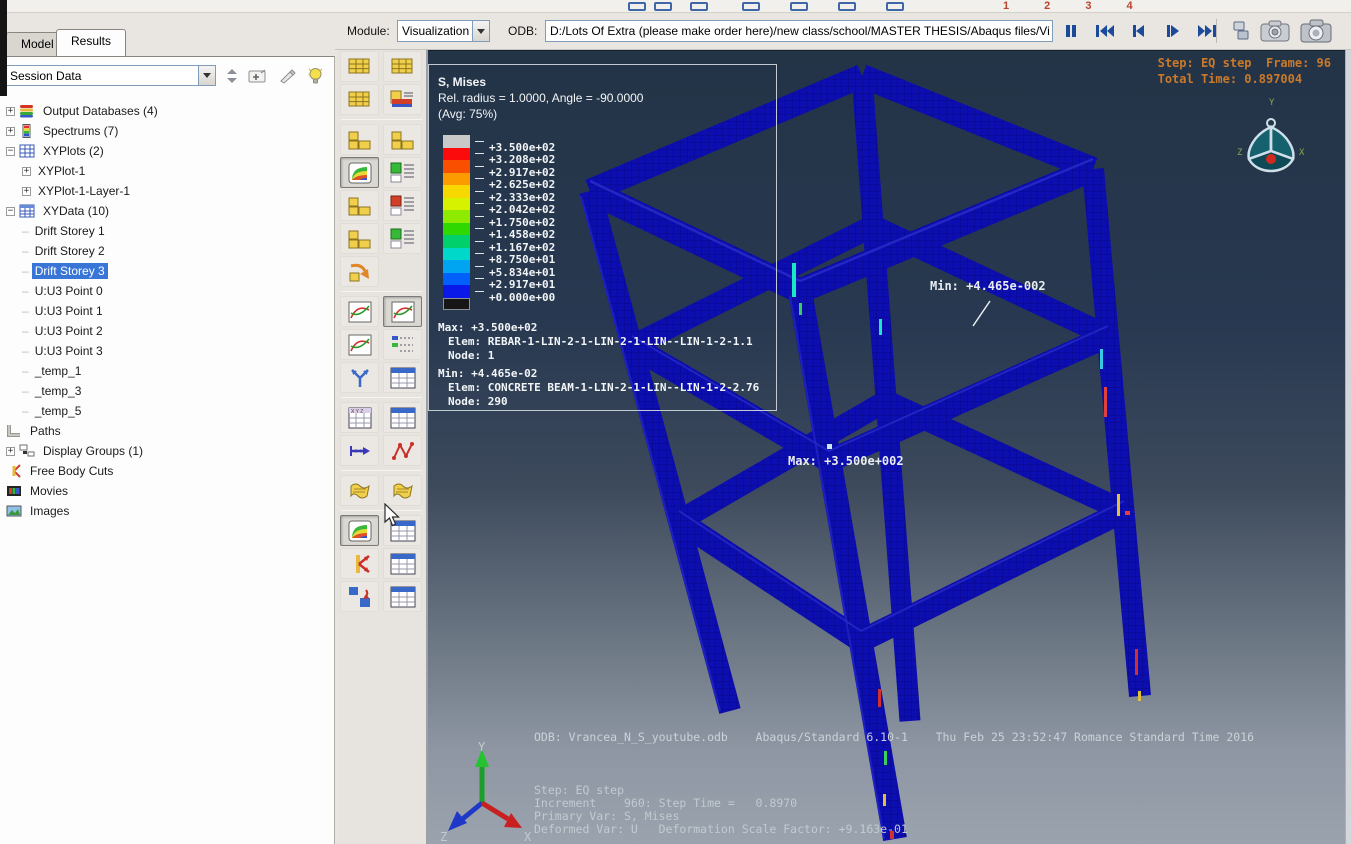 This screenshot has height=844, width=1351. Describe the element at coordinates (359, 139) in the screenshot. I see `undeformed-shape-icon` at that location.